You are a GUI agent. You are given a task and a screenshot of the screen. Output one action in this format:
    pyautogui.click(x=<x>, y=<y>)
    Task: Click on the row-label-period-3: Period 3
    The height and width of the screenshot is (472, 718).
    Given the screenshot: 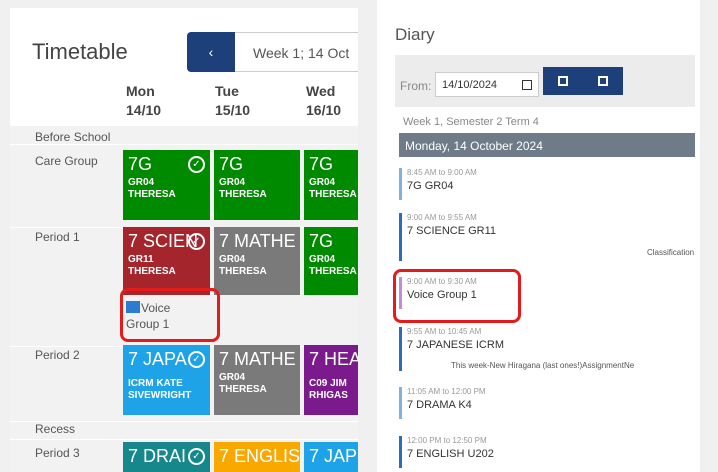 What is the action you would take?
    pyautogui.click(x=57, y=453)
    